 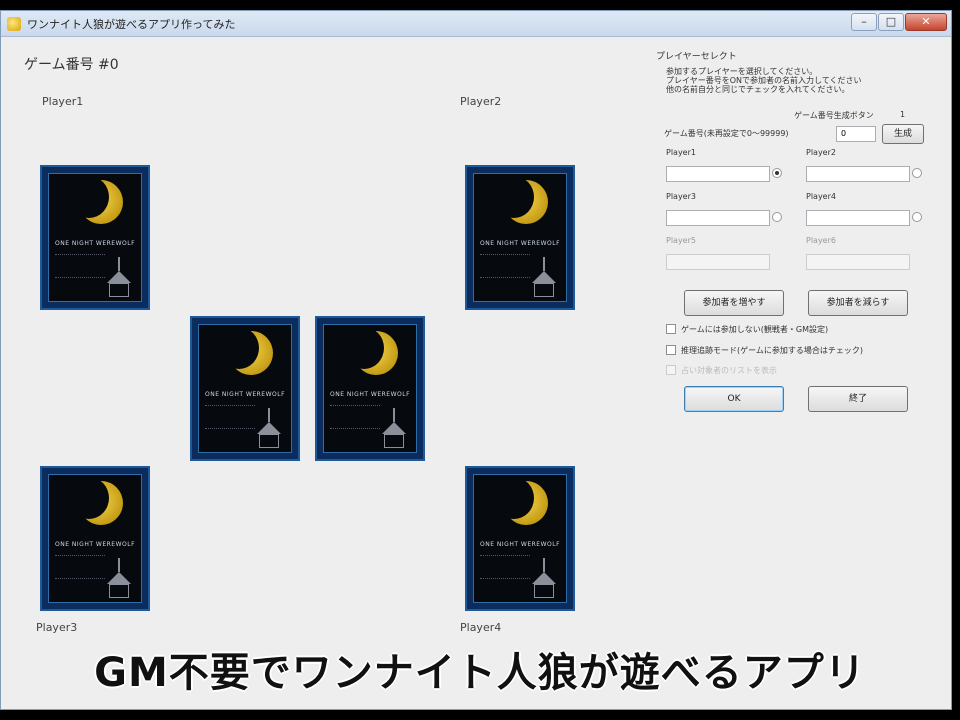 I want to click on generate-button: 生成, so click(x=903, y=134).